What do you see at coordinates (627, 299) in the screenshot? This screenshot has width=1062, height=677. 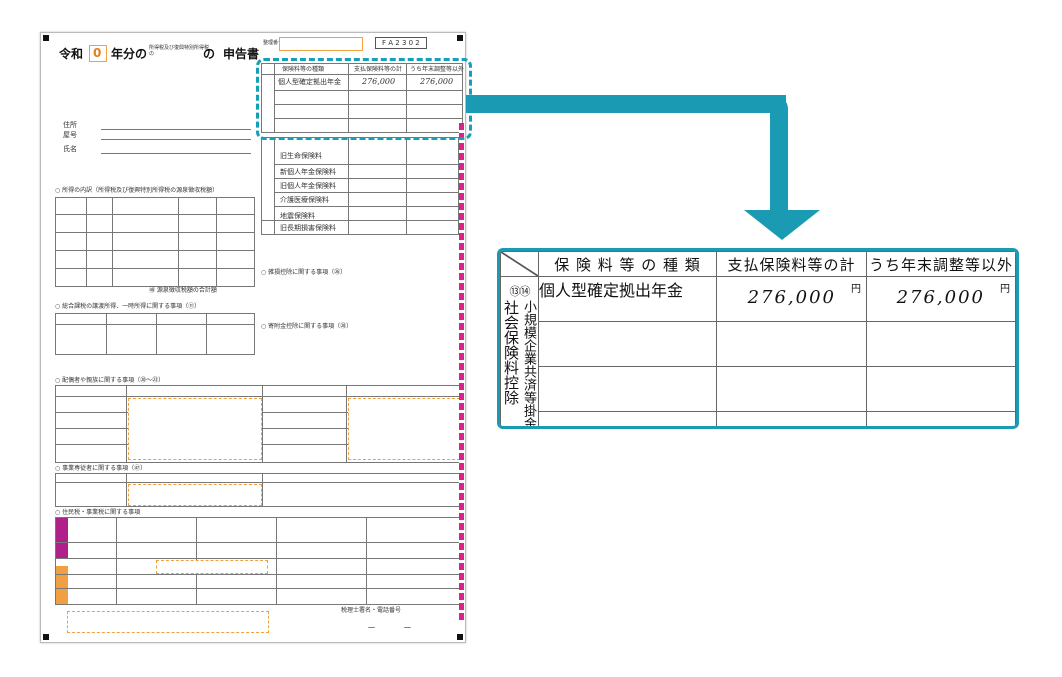 I see `row-label-ideco: 個人型確定拠出年金` at bounding box center [627, 299].